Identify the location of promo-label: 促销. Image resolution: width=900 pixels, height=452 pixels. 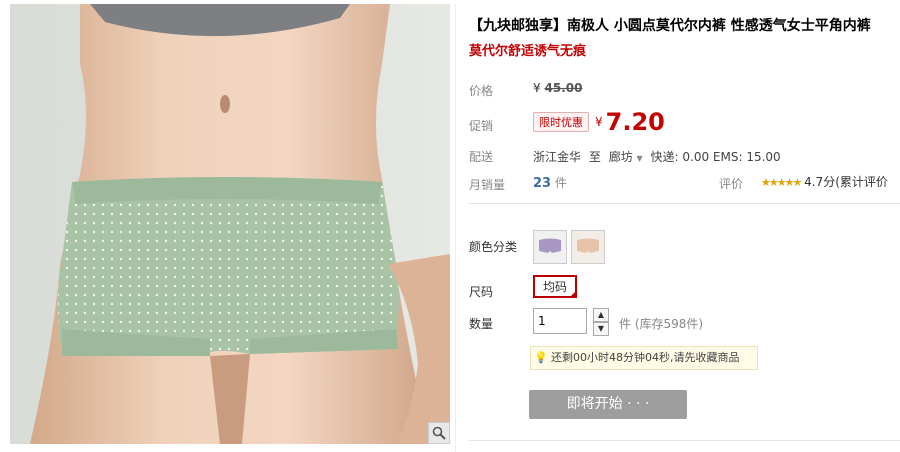
(481, 126).